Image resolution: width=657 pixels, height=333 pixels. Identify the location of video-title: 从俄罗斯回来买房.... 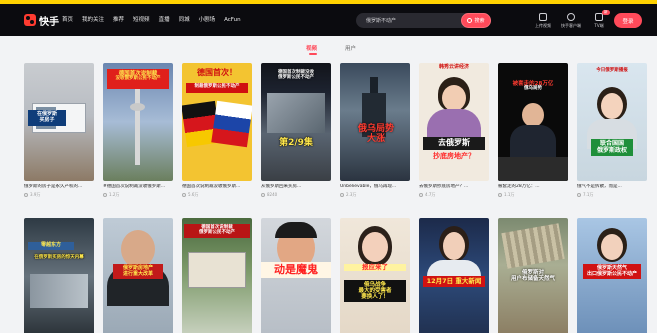
(296, 187).